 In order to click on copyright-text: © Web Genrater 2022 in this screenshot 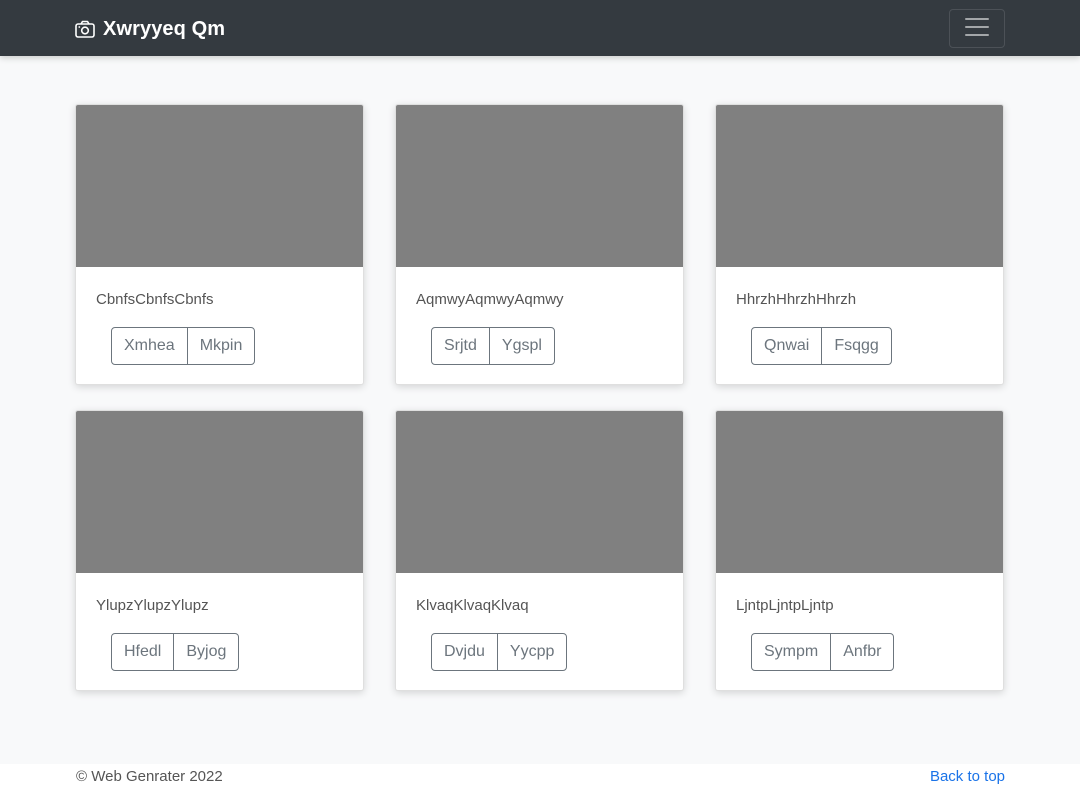, I will do `click(149, 776)`.